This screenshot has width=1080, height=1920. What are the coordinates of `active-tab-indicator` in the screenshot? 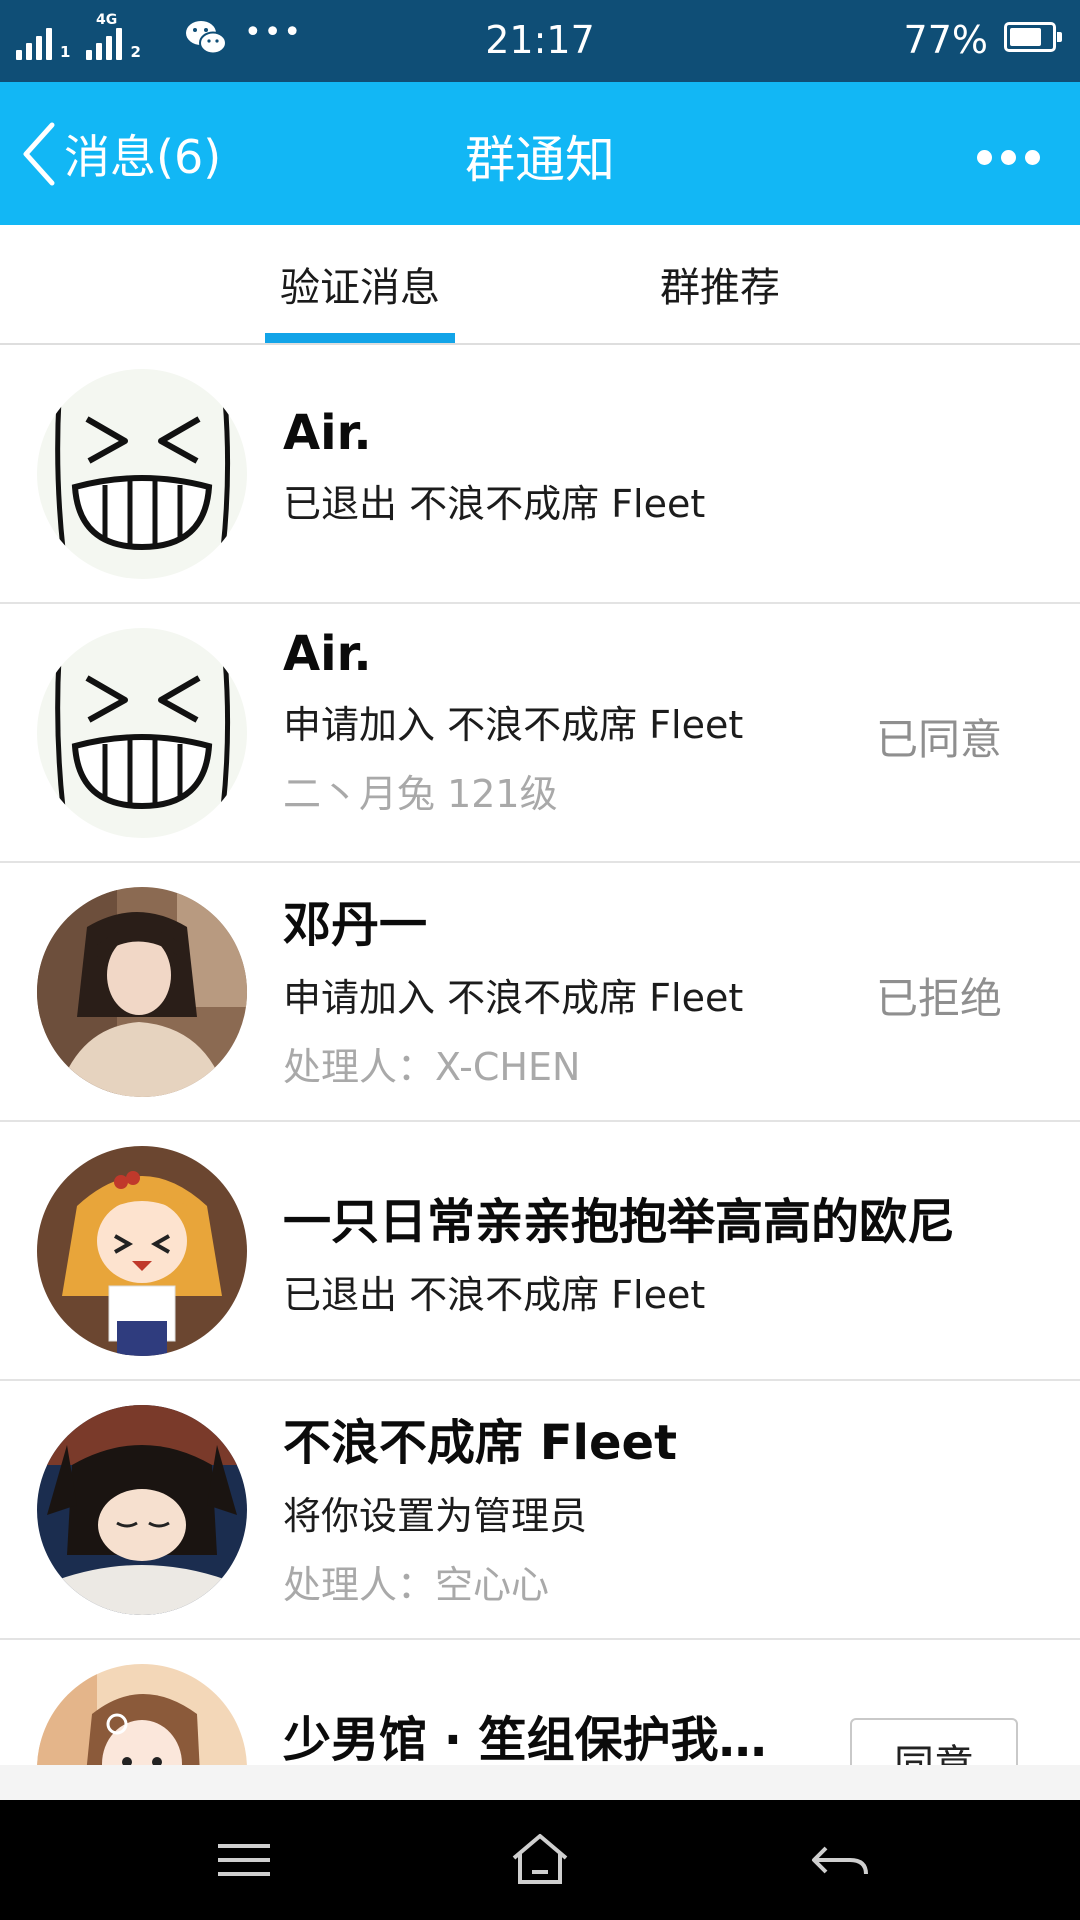 It's located at (360, 338).